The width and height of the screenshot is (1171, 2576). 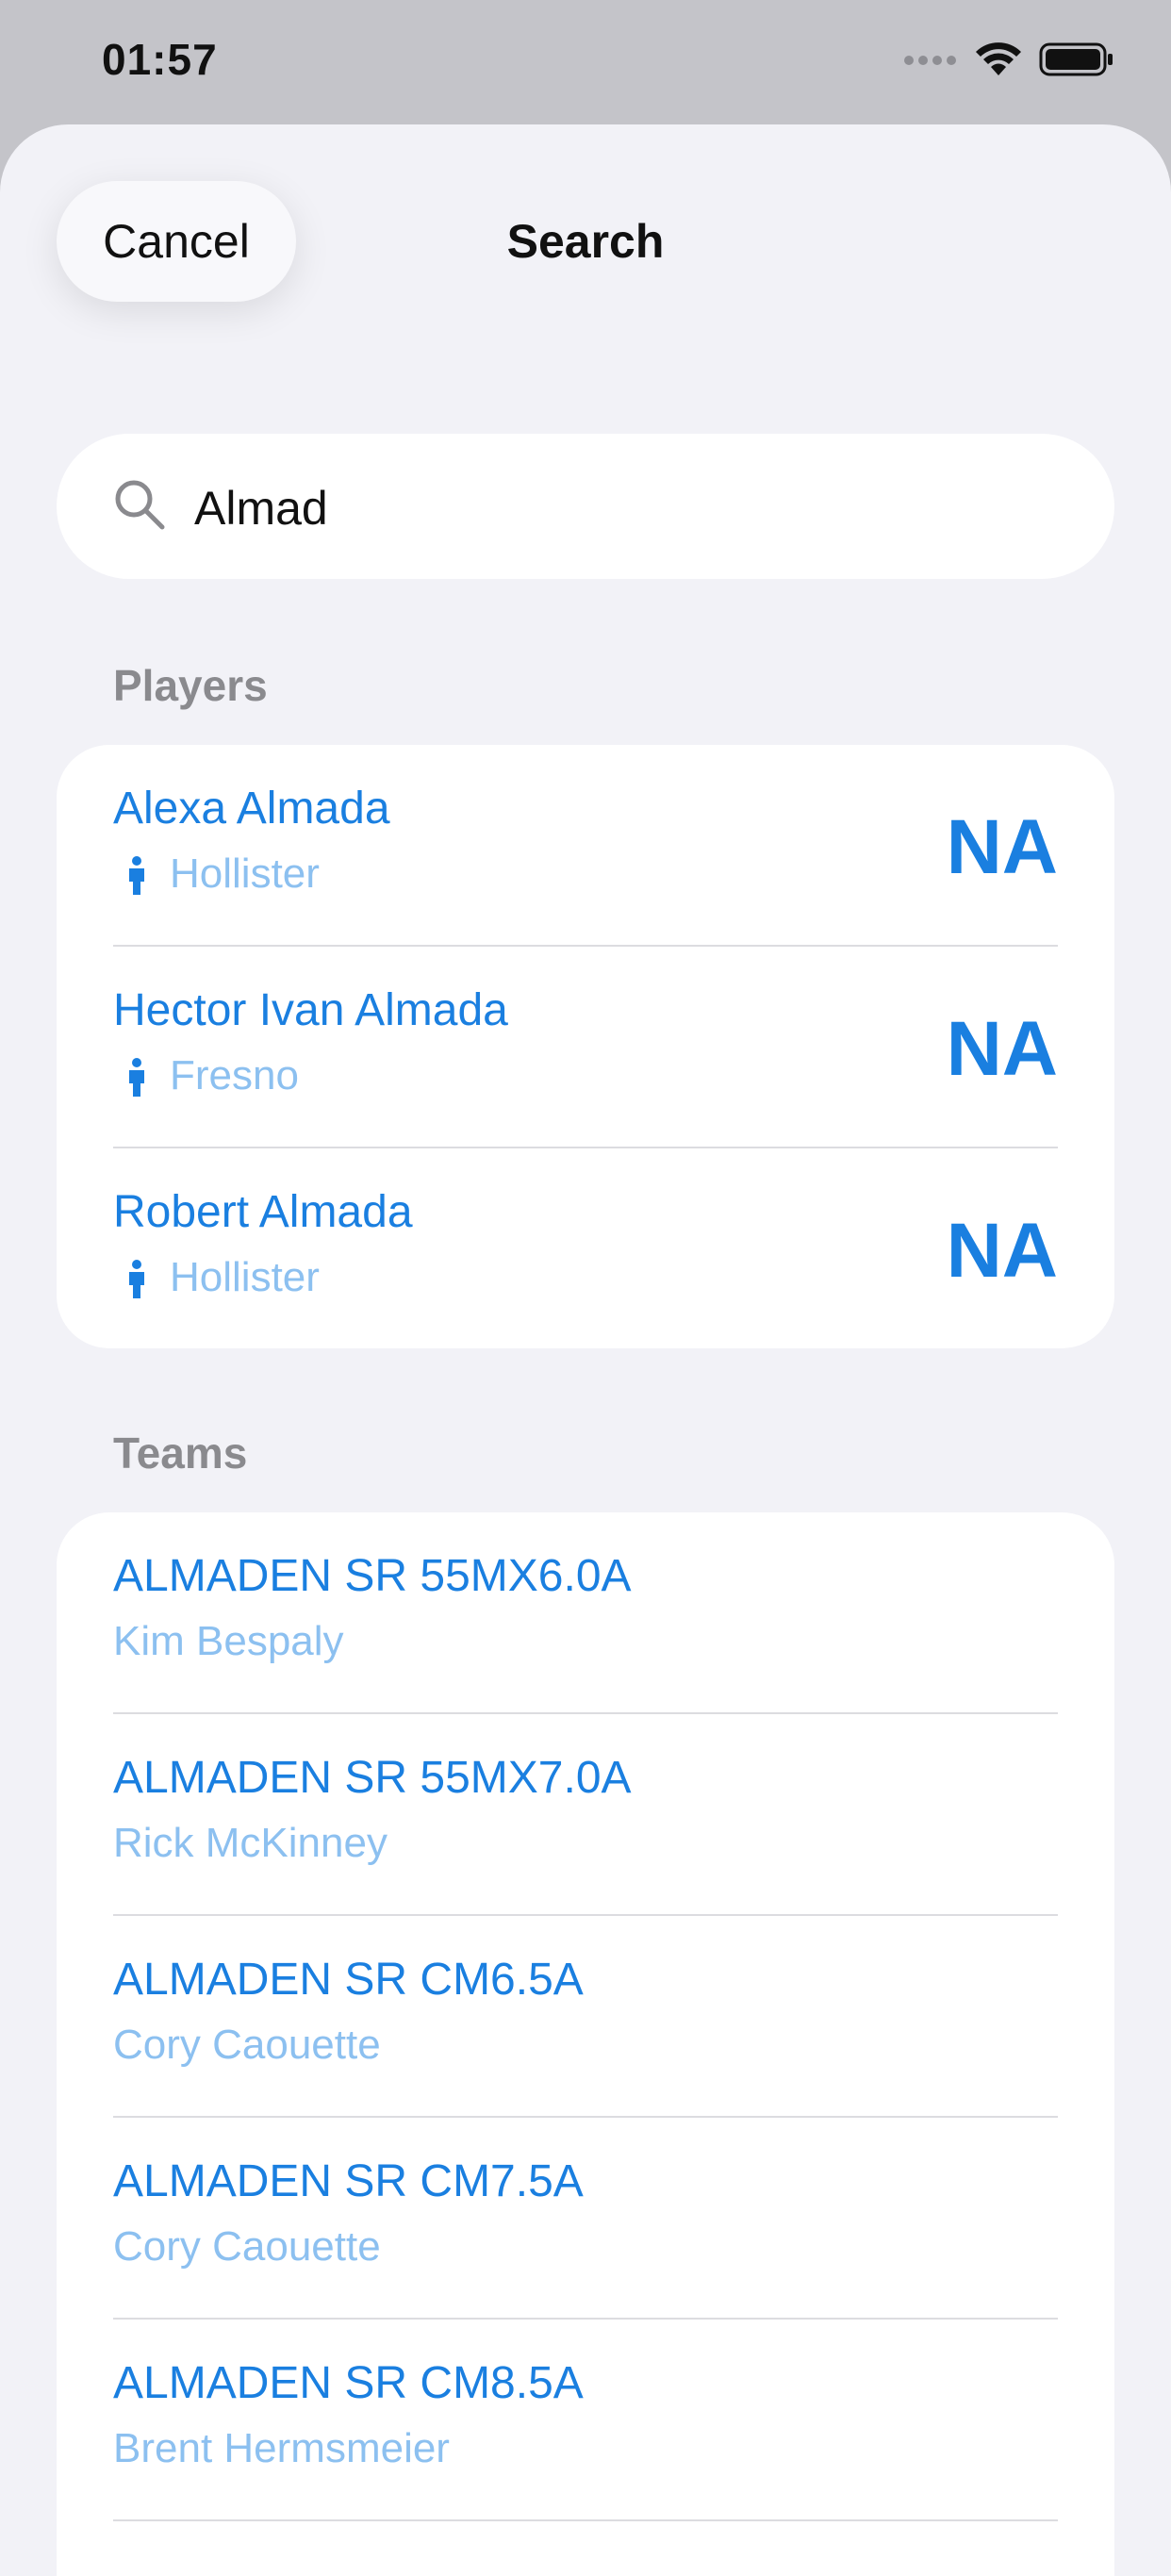 What do you see at coordinates (180, 1453) in the screenshot?
I see `teams-section-header: Teams` at bounding box center [180, 1453].